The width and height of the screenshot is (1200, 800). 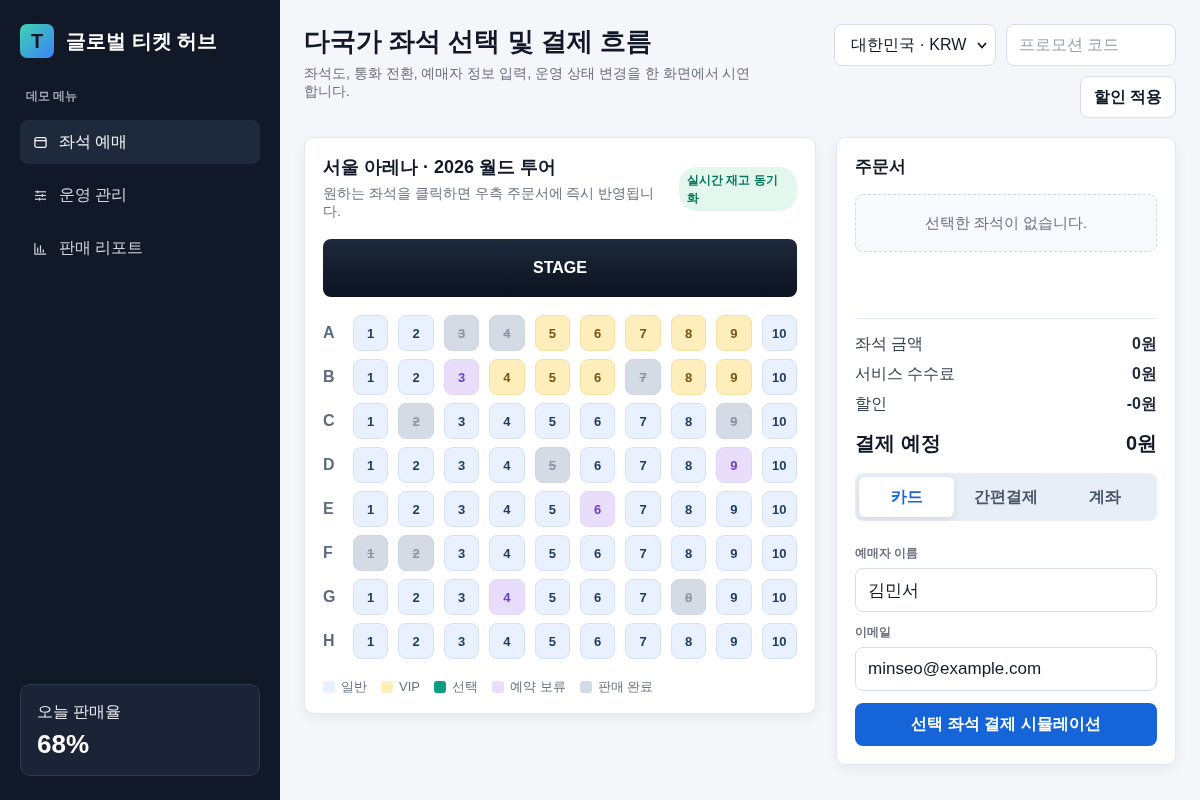 What do you see at coordinates (1006, 497) in the screenshot?
I see `payment-tab: 간편결제` at bounding box center [1006, 497].